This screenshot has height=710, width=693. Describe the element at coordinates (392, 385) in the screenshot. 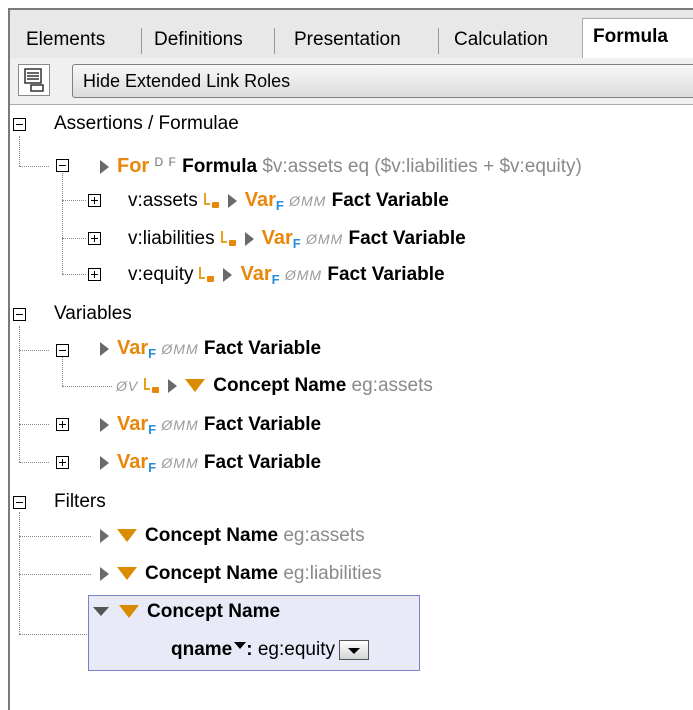

I see `filter-value: eg:assets` at that location.